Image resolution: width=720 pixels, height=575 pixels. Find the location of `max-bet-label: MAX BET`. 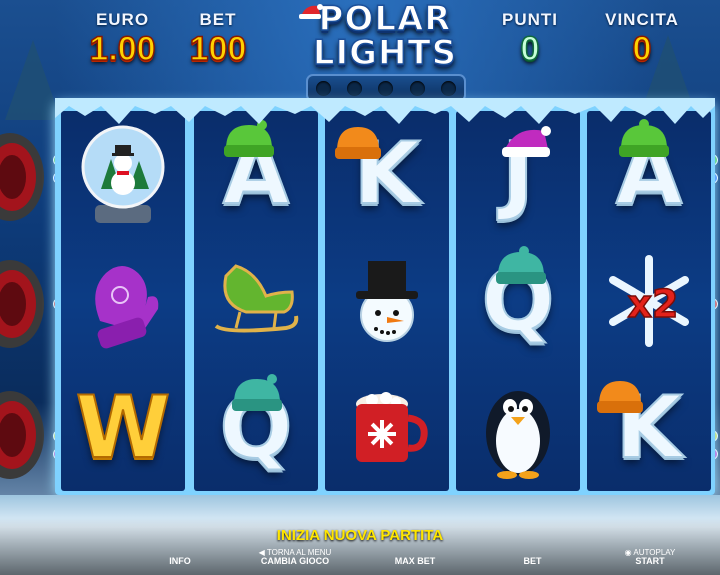

max-bet-label: MAX BET is located at coordinates (415, 561).